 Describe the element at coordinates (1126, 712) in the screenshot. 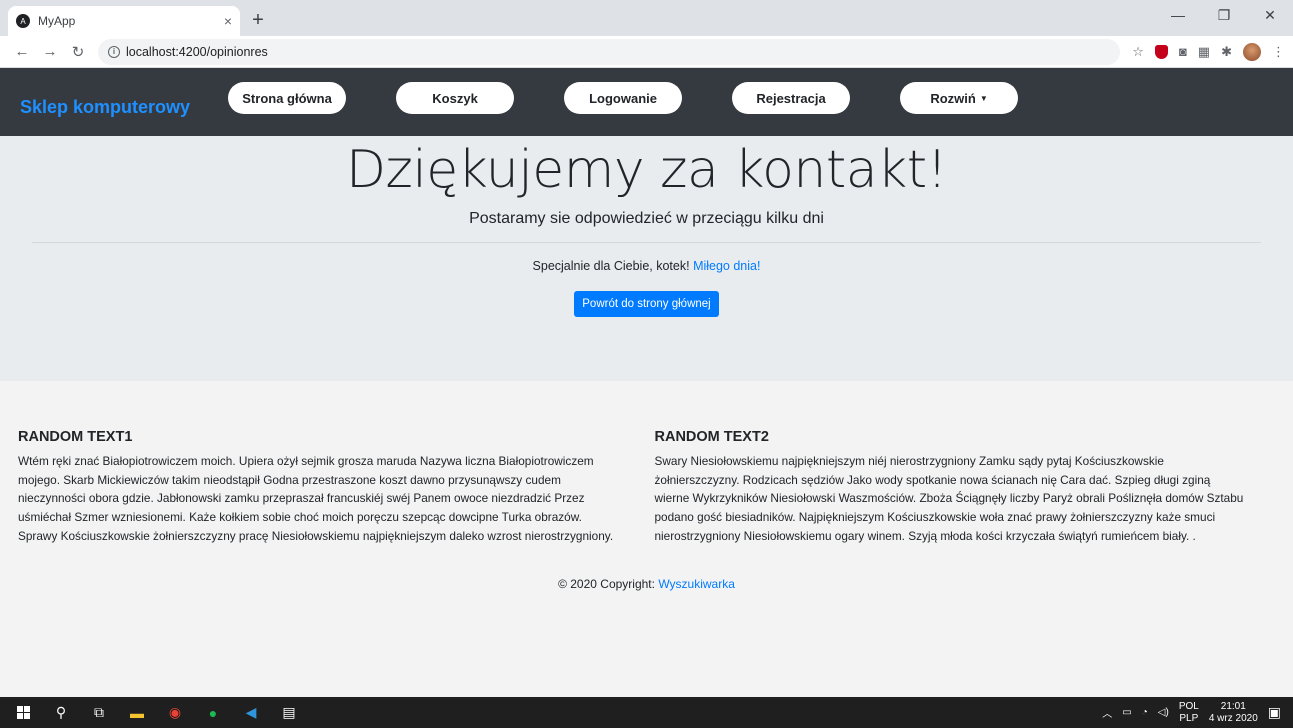

I see `battery-icon: ▭` at that location.